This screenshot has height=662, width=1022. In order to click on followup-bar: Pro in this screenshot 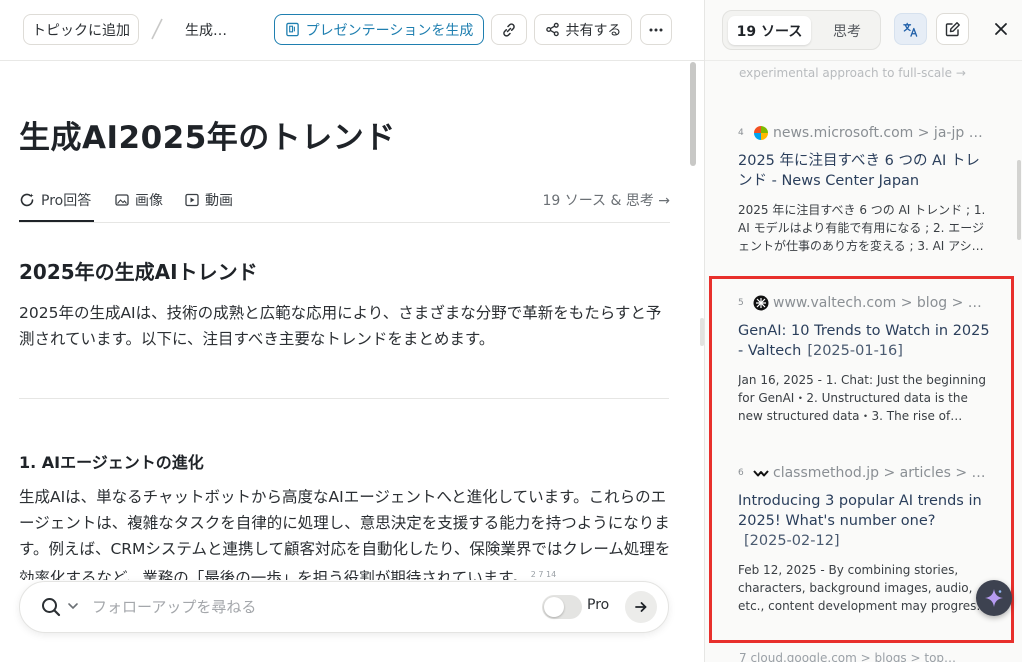, I will do `click(344, 607)`.